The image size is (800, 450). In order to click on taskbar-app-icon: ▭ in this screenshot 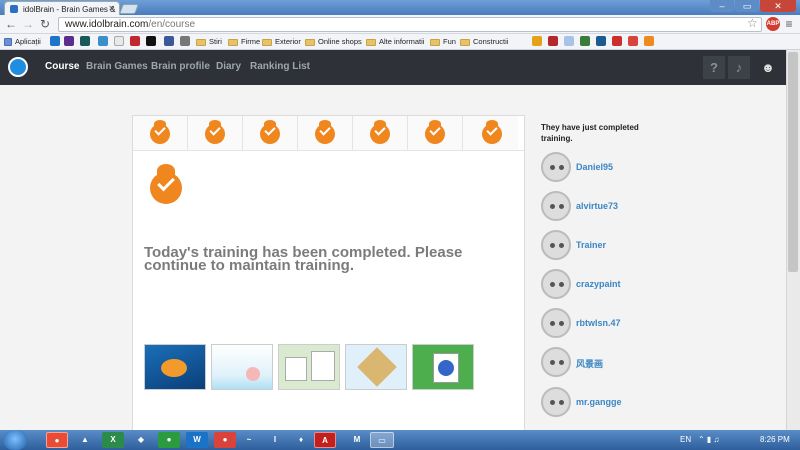, I will do `click(382, 440)`.